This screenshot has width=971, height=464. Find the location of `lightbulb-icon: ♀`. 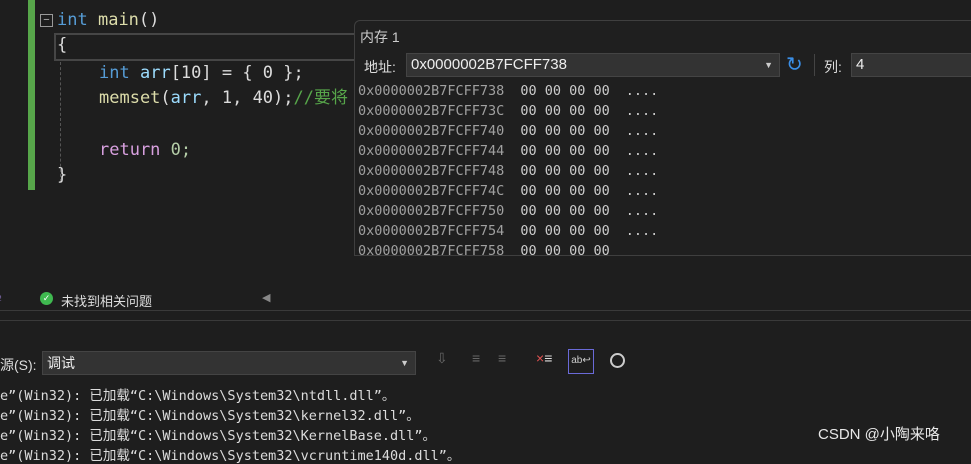

lightbulb-icon: ♀ is located at coordinates (2, 298).